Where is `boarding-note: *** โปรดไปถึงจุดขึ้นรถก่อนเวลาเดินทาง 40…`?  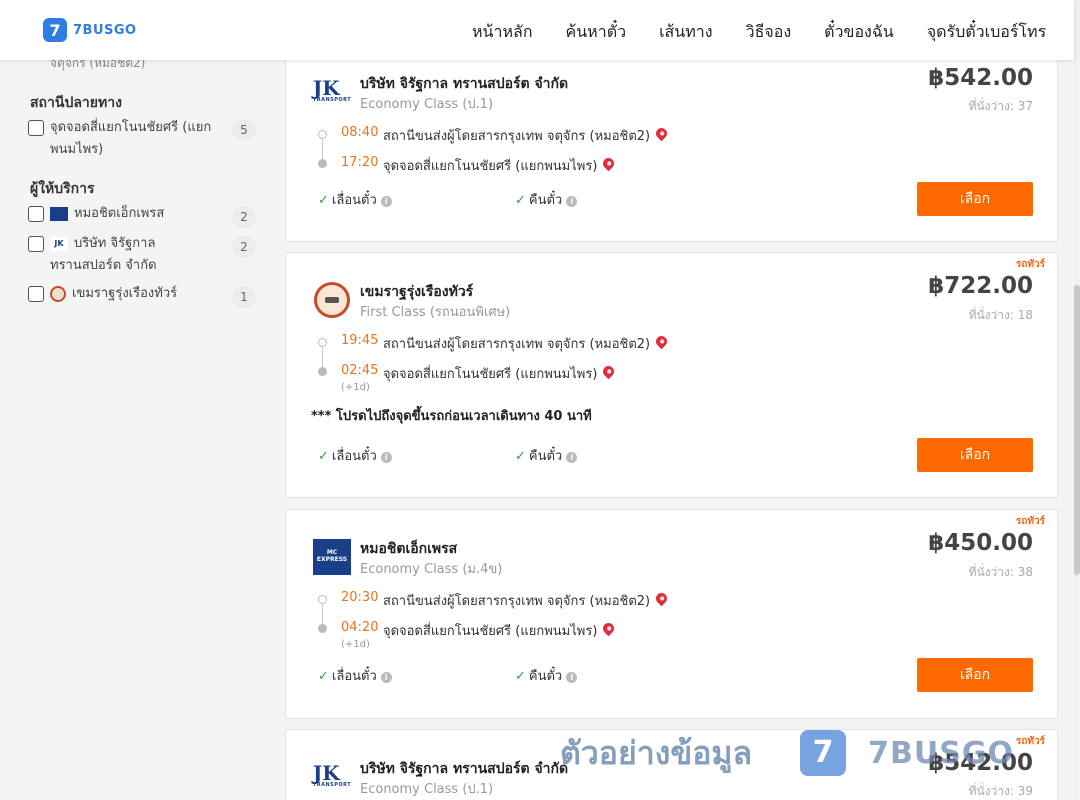 boarding-note: *** โปรดไปถึงจุดขึ้นรถก่อนเวลาเดินทาง 40… is located at coordinates (451, 416).